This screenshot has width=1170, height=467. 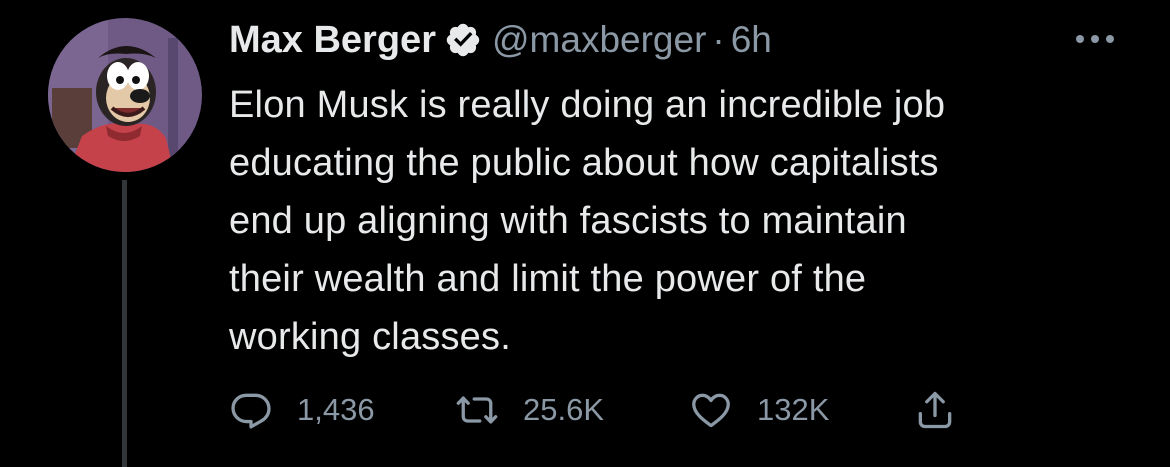 I want to click on reply-button: 1,436, so click(x=302, y=410).